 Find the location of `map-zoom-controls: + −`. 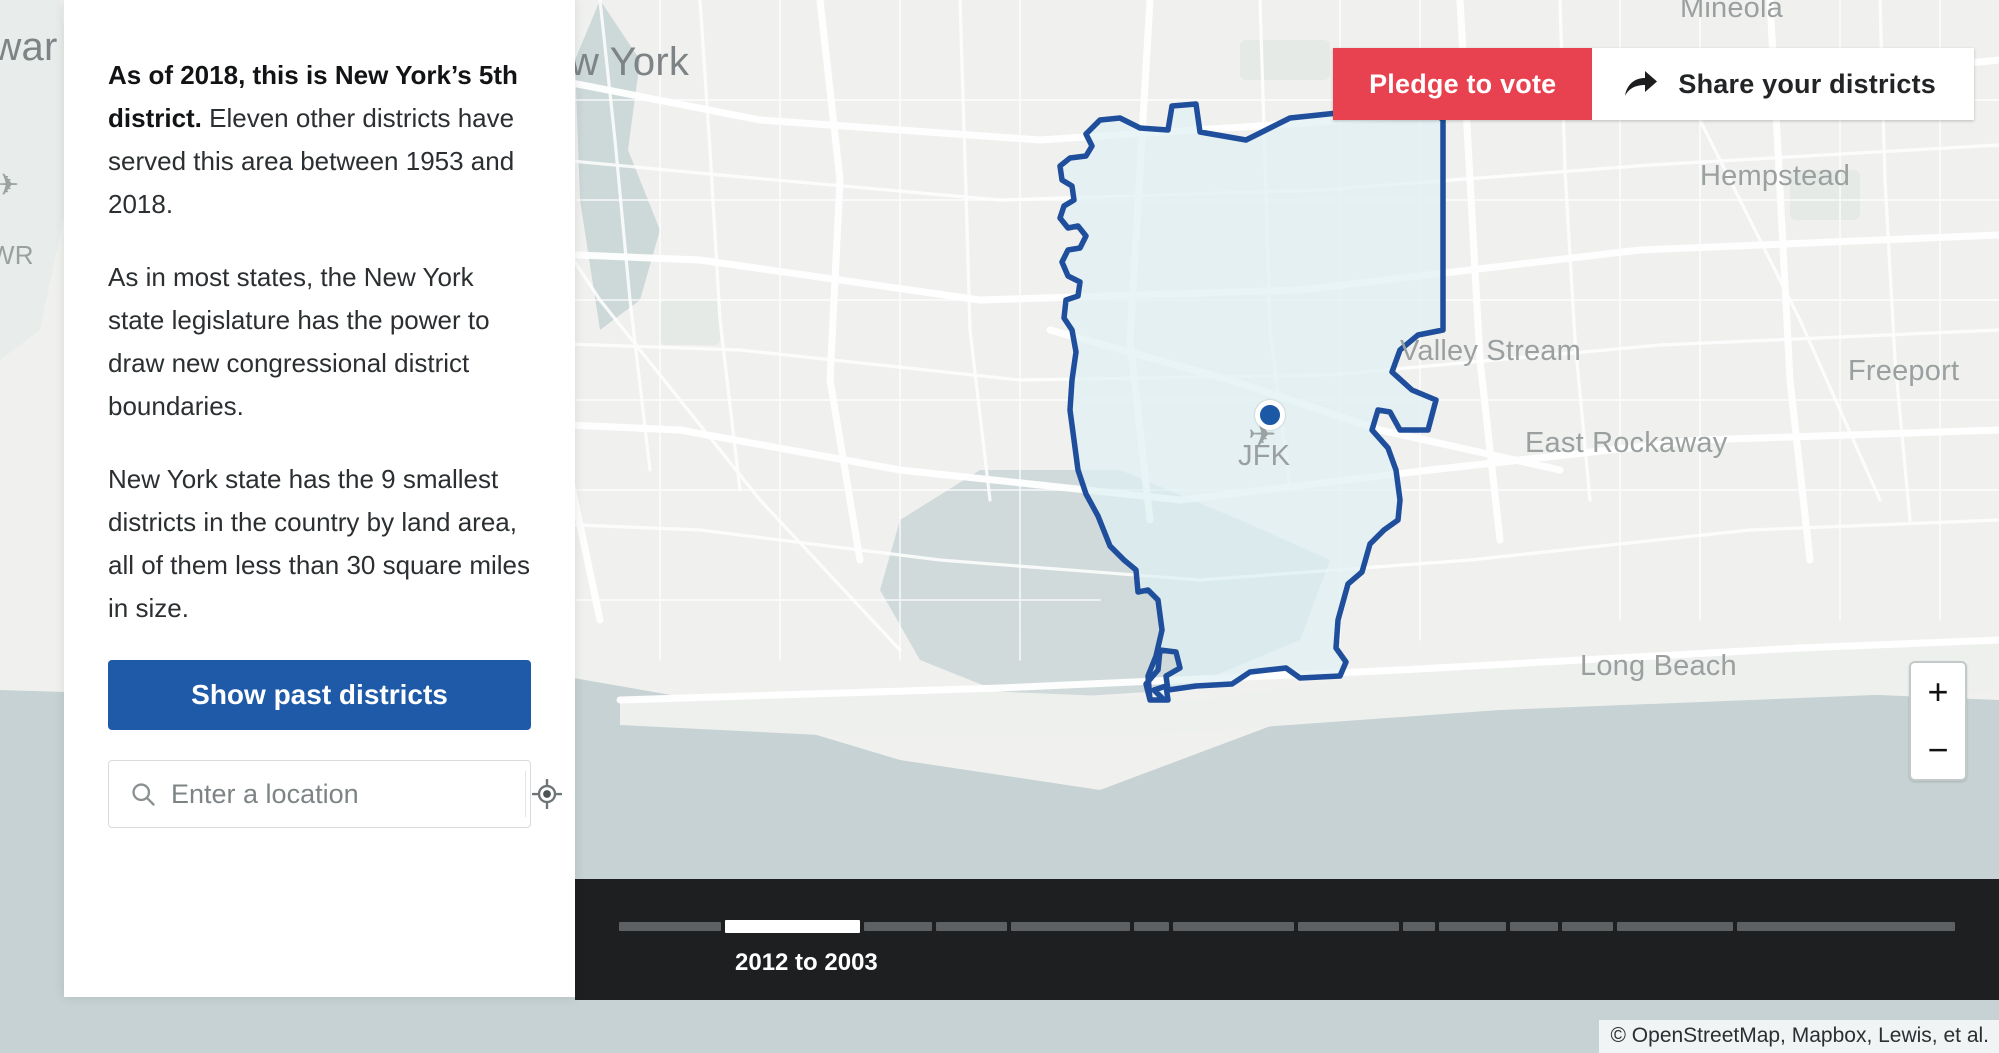

map-zoom-controls: + − is located at coordinates (1938, 721).